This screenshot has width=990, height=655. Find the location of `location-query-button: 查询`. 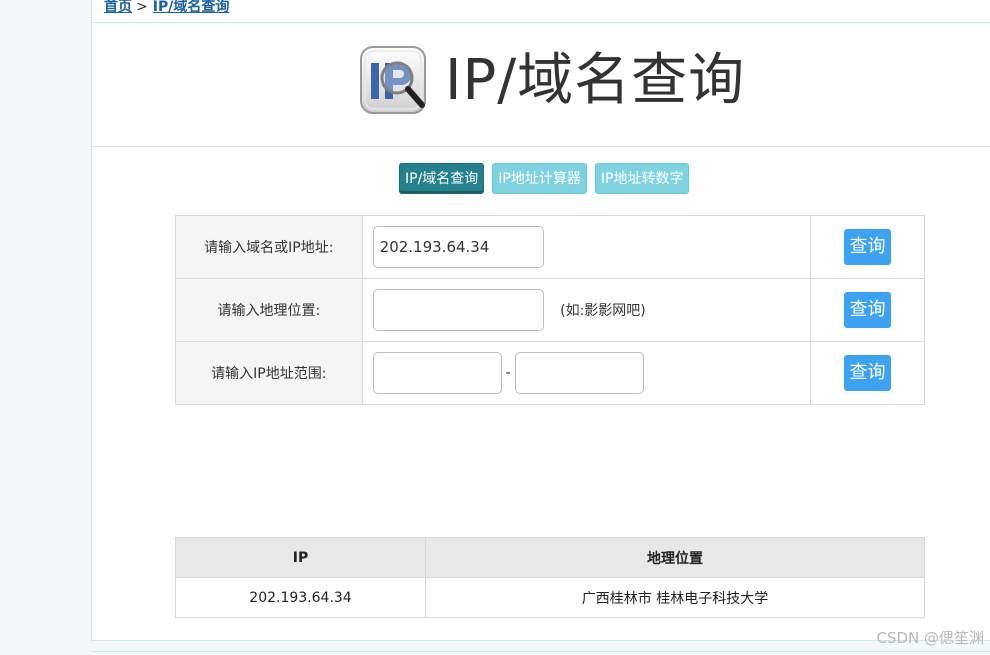

location-query-button: 查询 is located at coordinates (868, 310).